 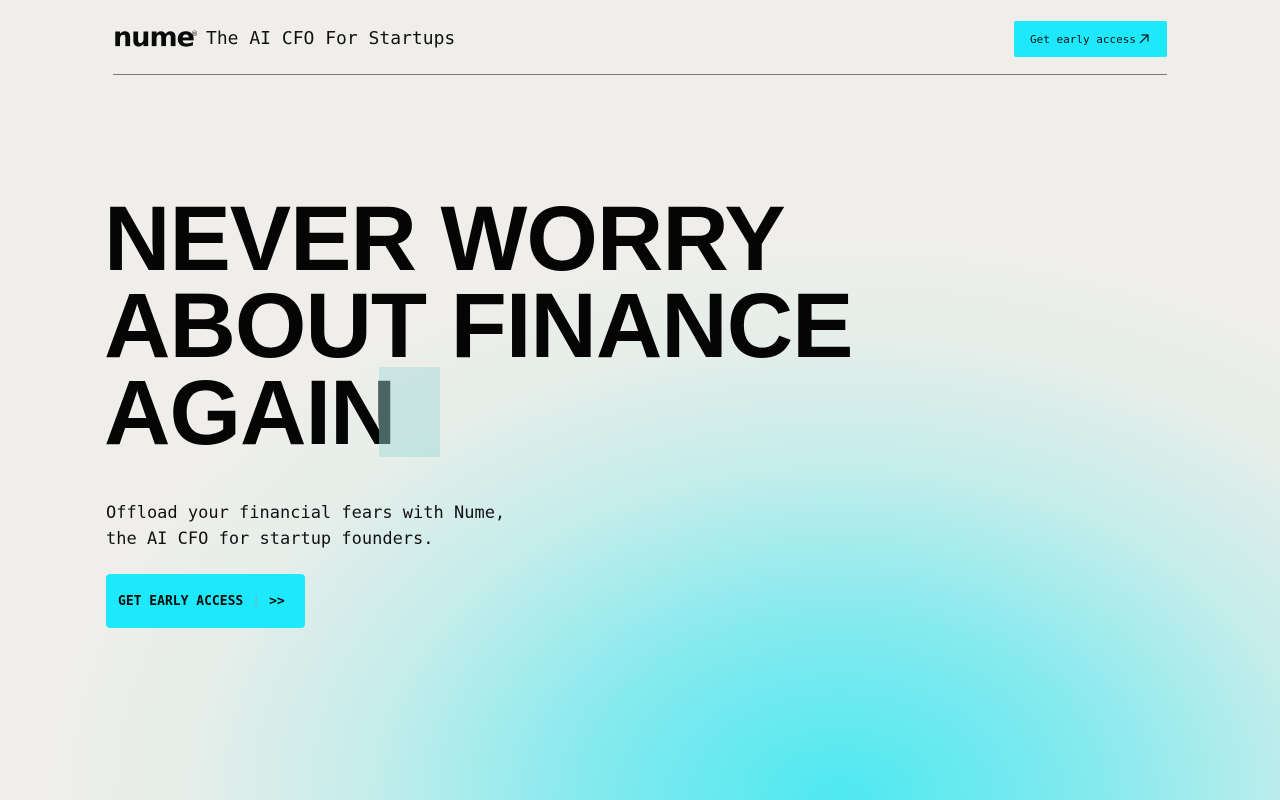 I want to click on hero-headline-line-1: NEVER WORRY, so click(x=445, y=239).